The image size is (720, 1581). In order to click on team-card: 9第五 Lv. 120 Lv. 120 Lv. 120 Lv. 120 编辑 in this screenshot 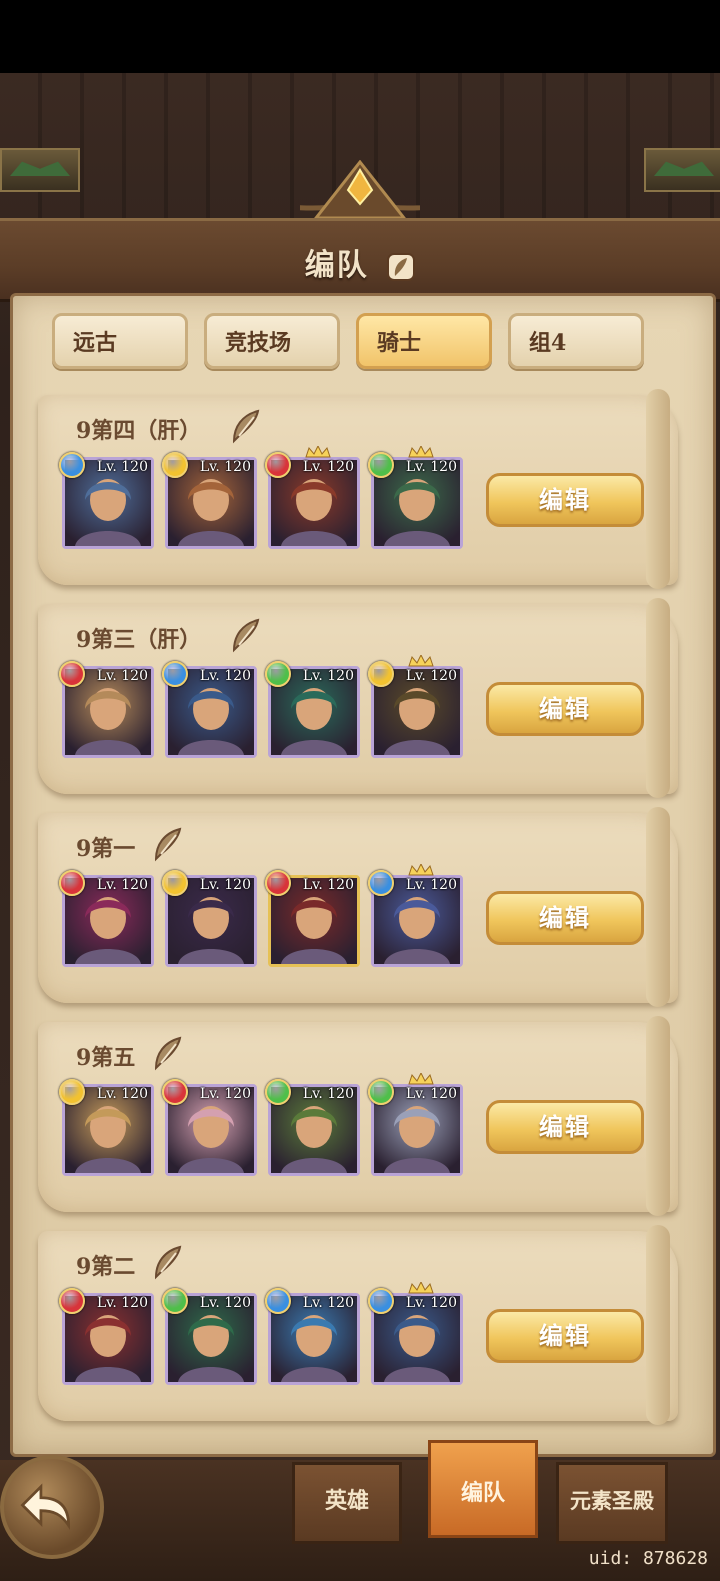, I will do `click(358, 1116)`.